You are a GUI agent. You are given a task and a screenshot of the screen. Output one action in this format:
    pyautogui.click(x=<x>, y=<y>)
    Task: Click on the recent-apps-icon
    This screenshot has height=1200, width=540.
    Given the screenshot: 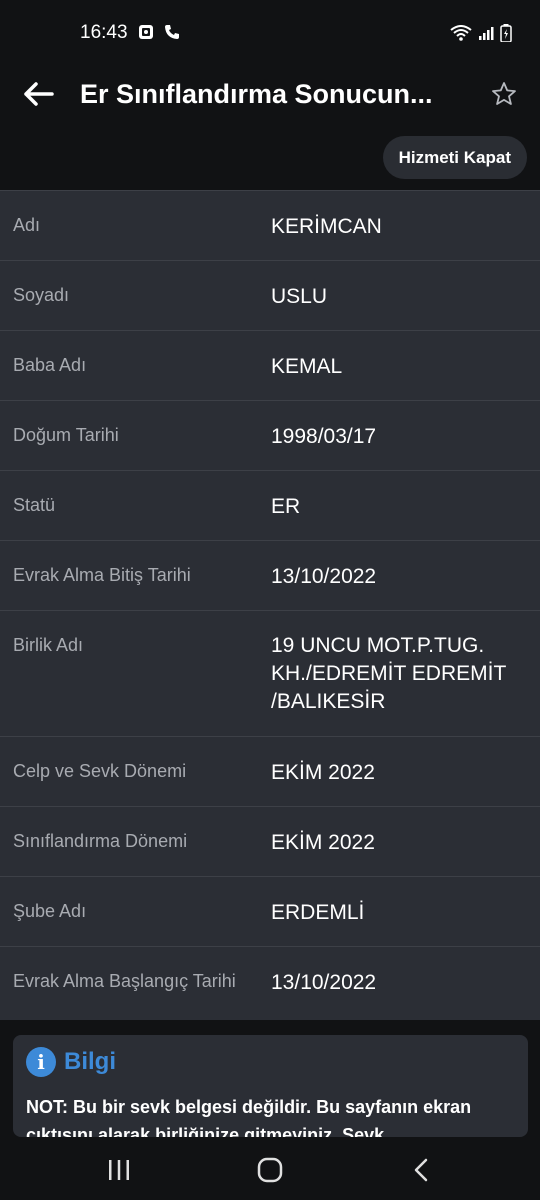 What is the action you would take?
    pyautogui.click(x=119, y=1170)
    